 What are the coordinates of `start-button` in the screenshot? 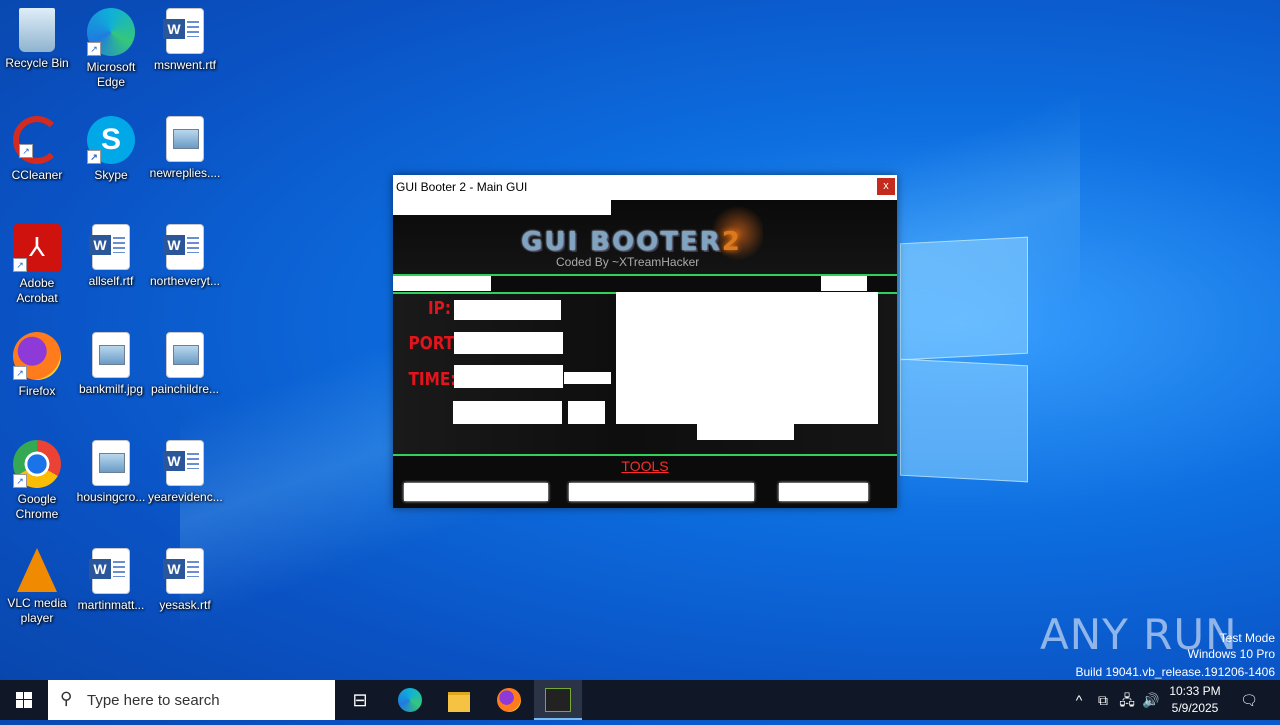 It's located at (24, 700).